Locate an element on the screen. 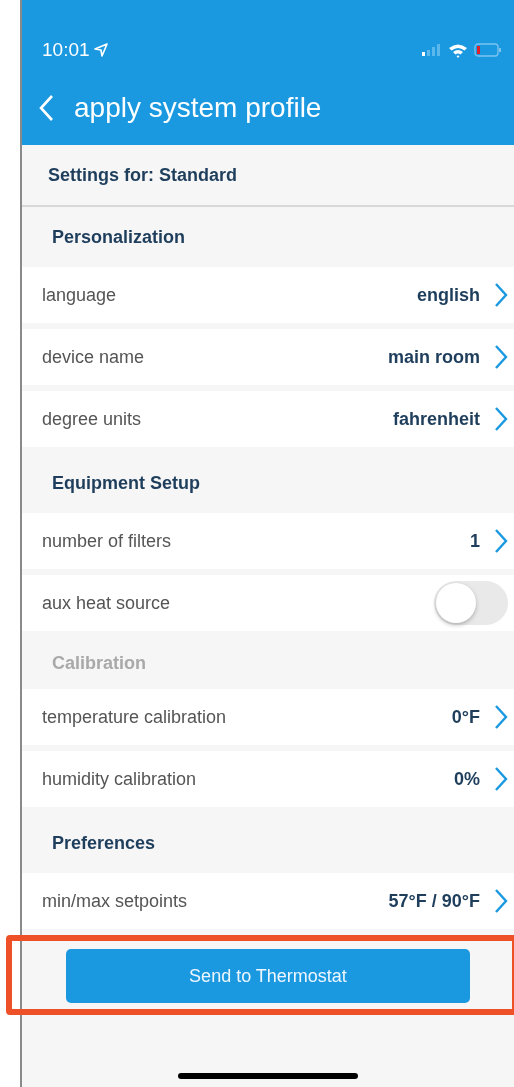 This screenshot has height=1087, width=514. setting-label: device name is located at coordinates (93, 357).